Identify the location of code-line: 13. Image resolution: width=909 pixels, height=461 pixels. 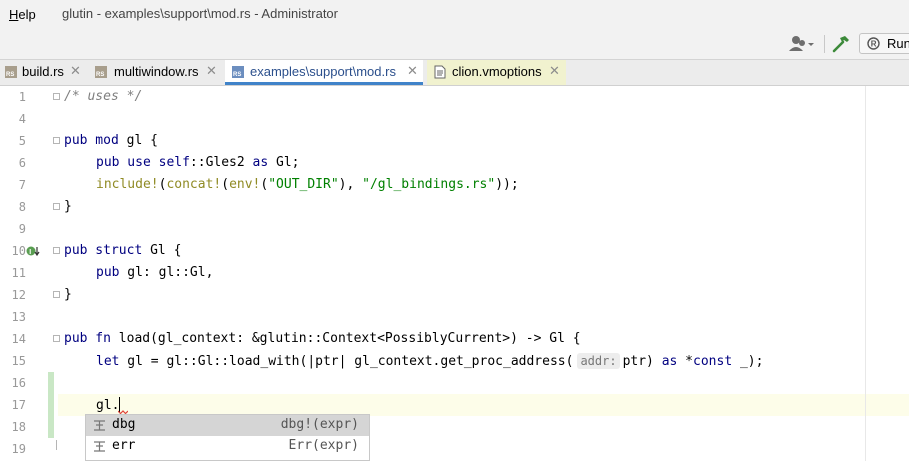
(454, 317).